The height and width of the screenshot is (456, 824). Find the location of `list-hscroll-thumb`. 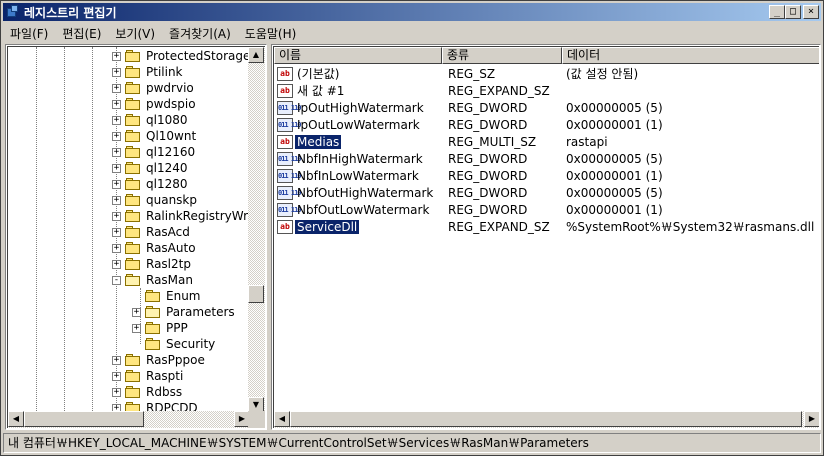

list-hscroll-thumb is located at coordinates (546, 419).